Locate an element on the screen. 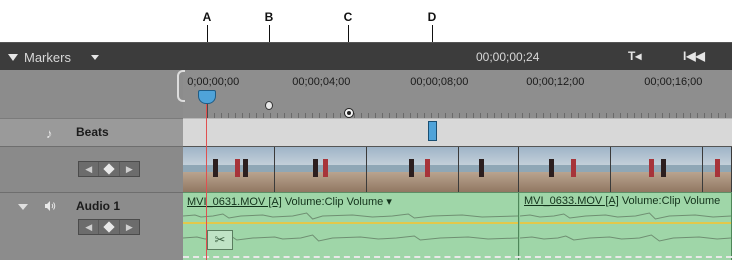 Image resolution: width=732 pixels, height=260 pixels. audio-clip: MVI_0631.MOV [A] Volume:Clip Volume ▾ is located at coordinates (351, 226).